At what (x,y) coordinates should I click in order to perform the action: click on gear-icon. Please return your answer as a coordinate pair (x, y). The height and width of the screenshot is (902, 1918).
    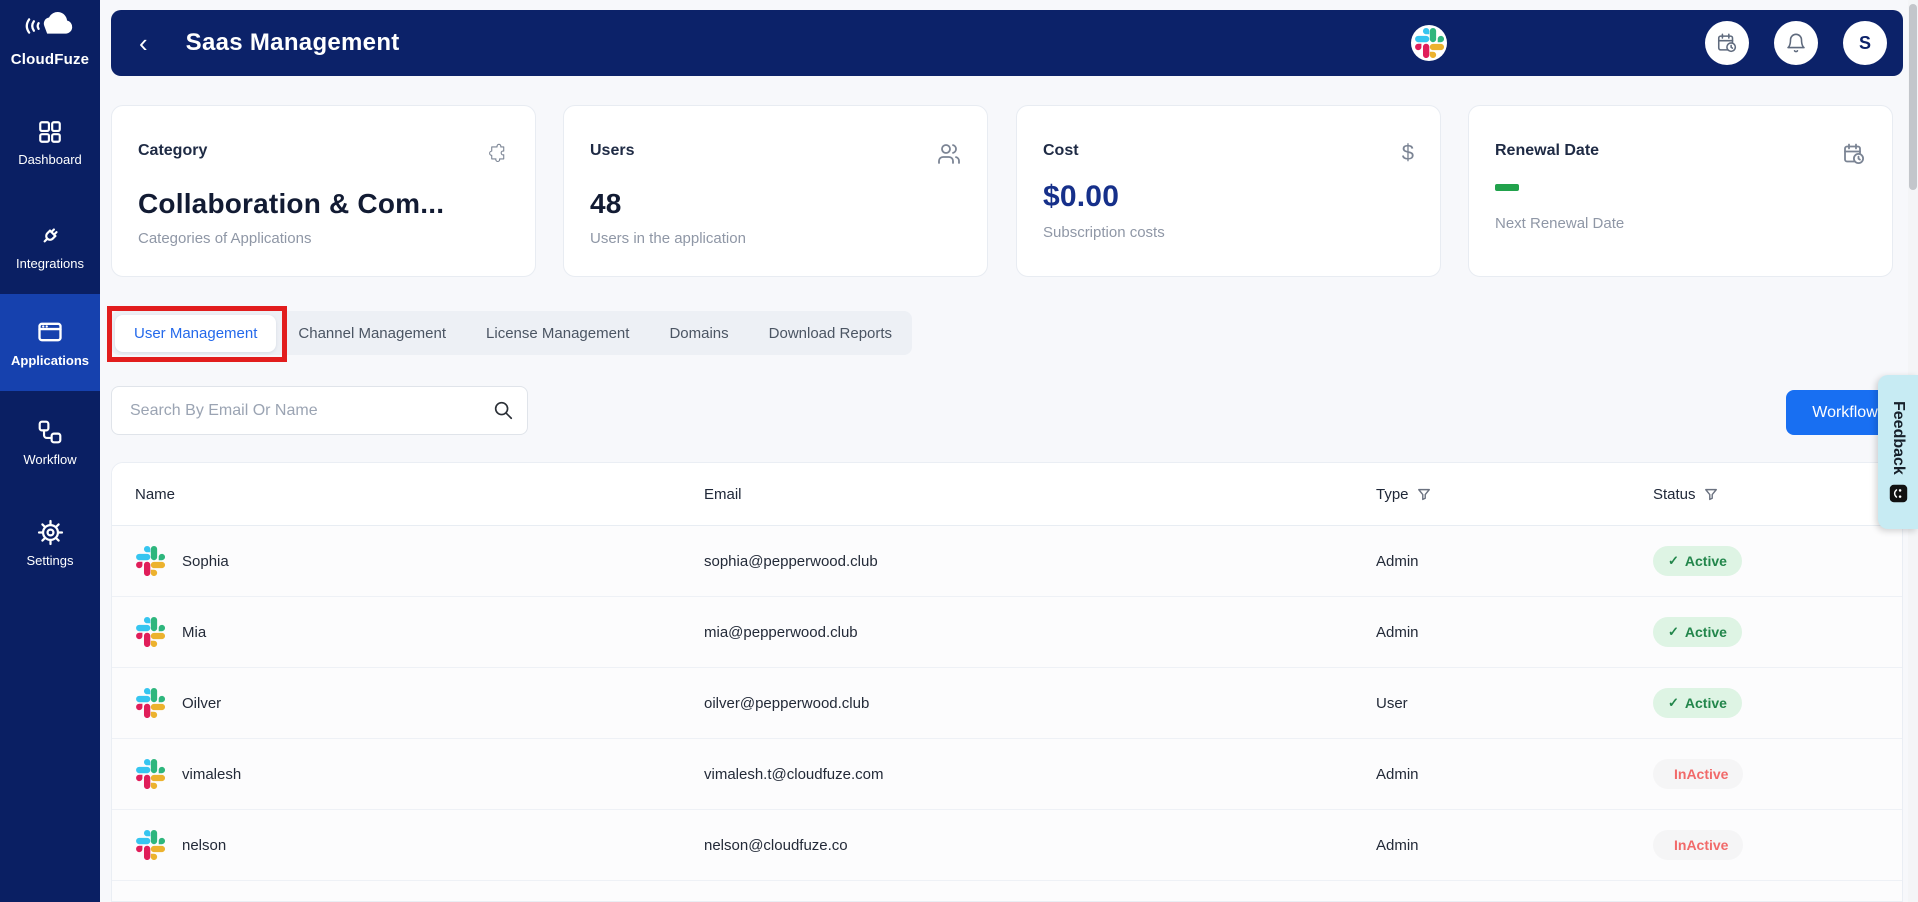
    Looking at the image, I should click on (50, 532).